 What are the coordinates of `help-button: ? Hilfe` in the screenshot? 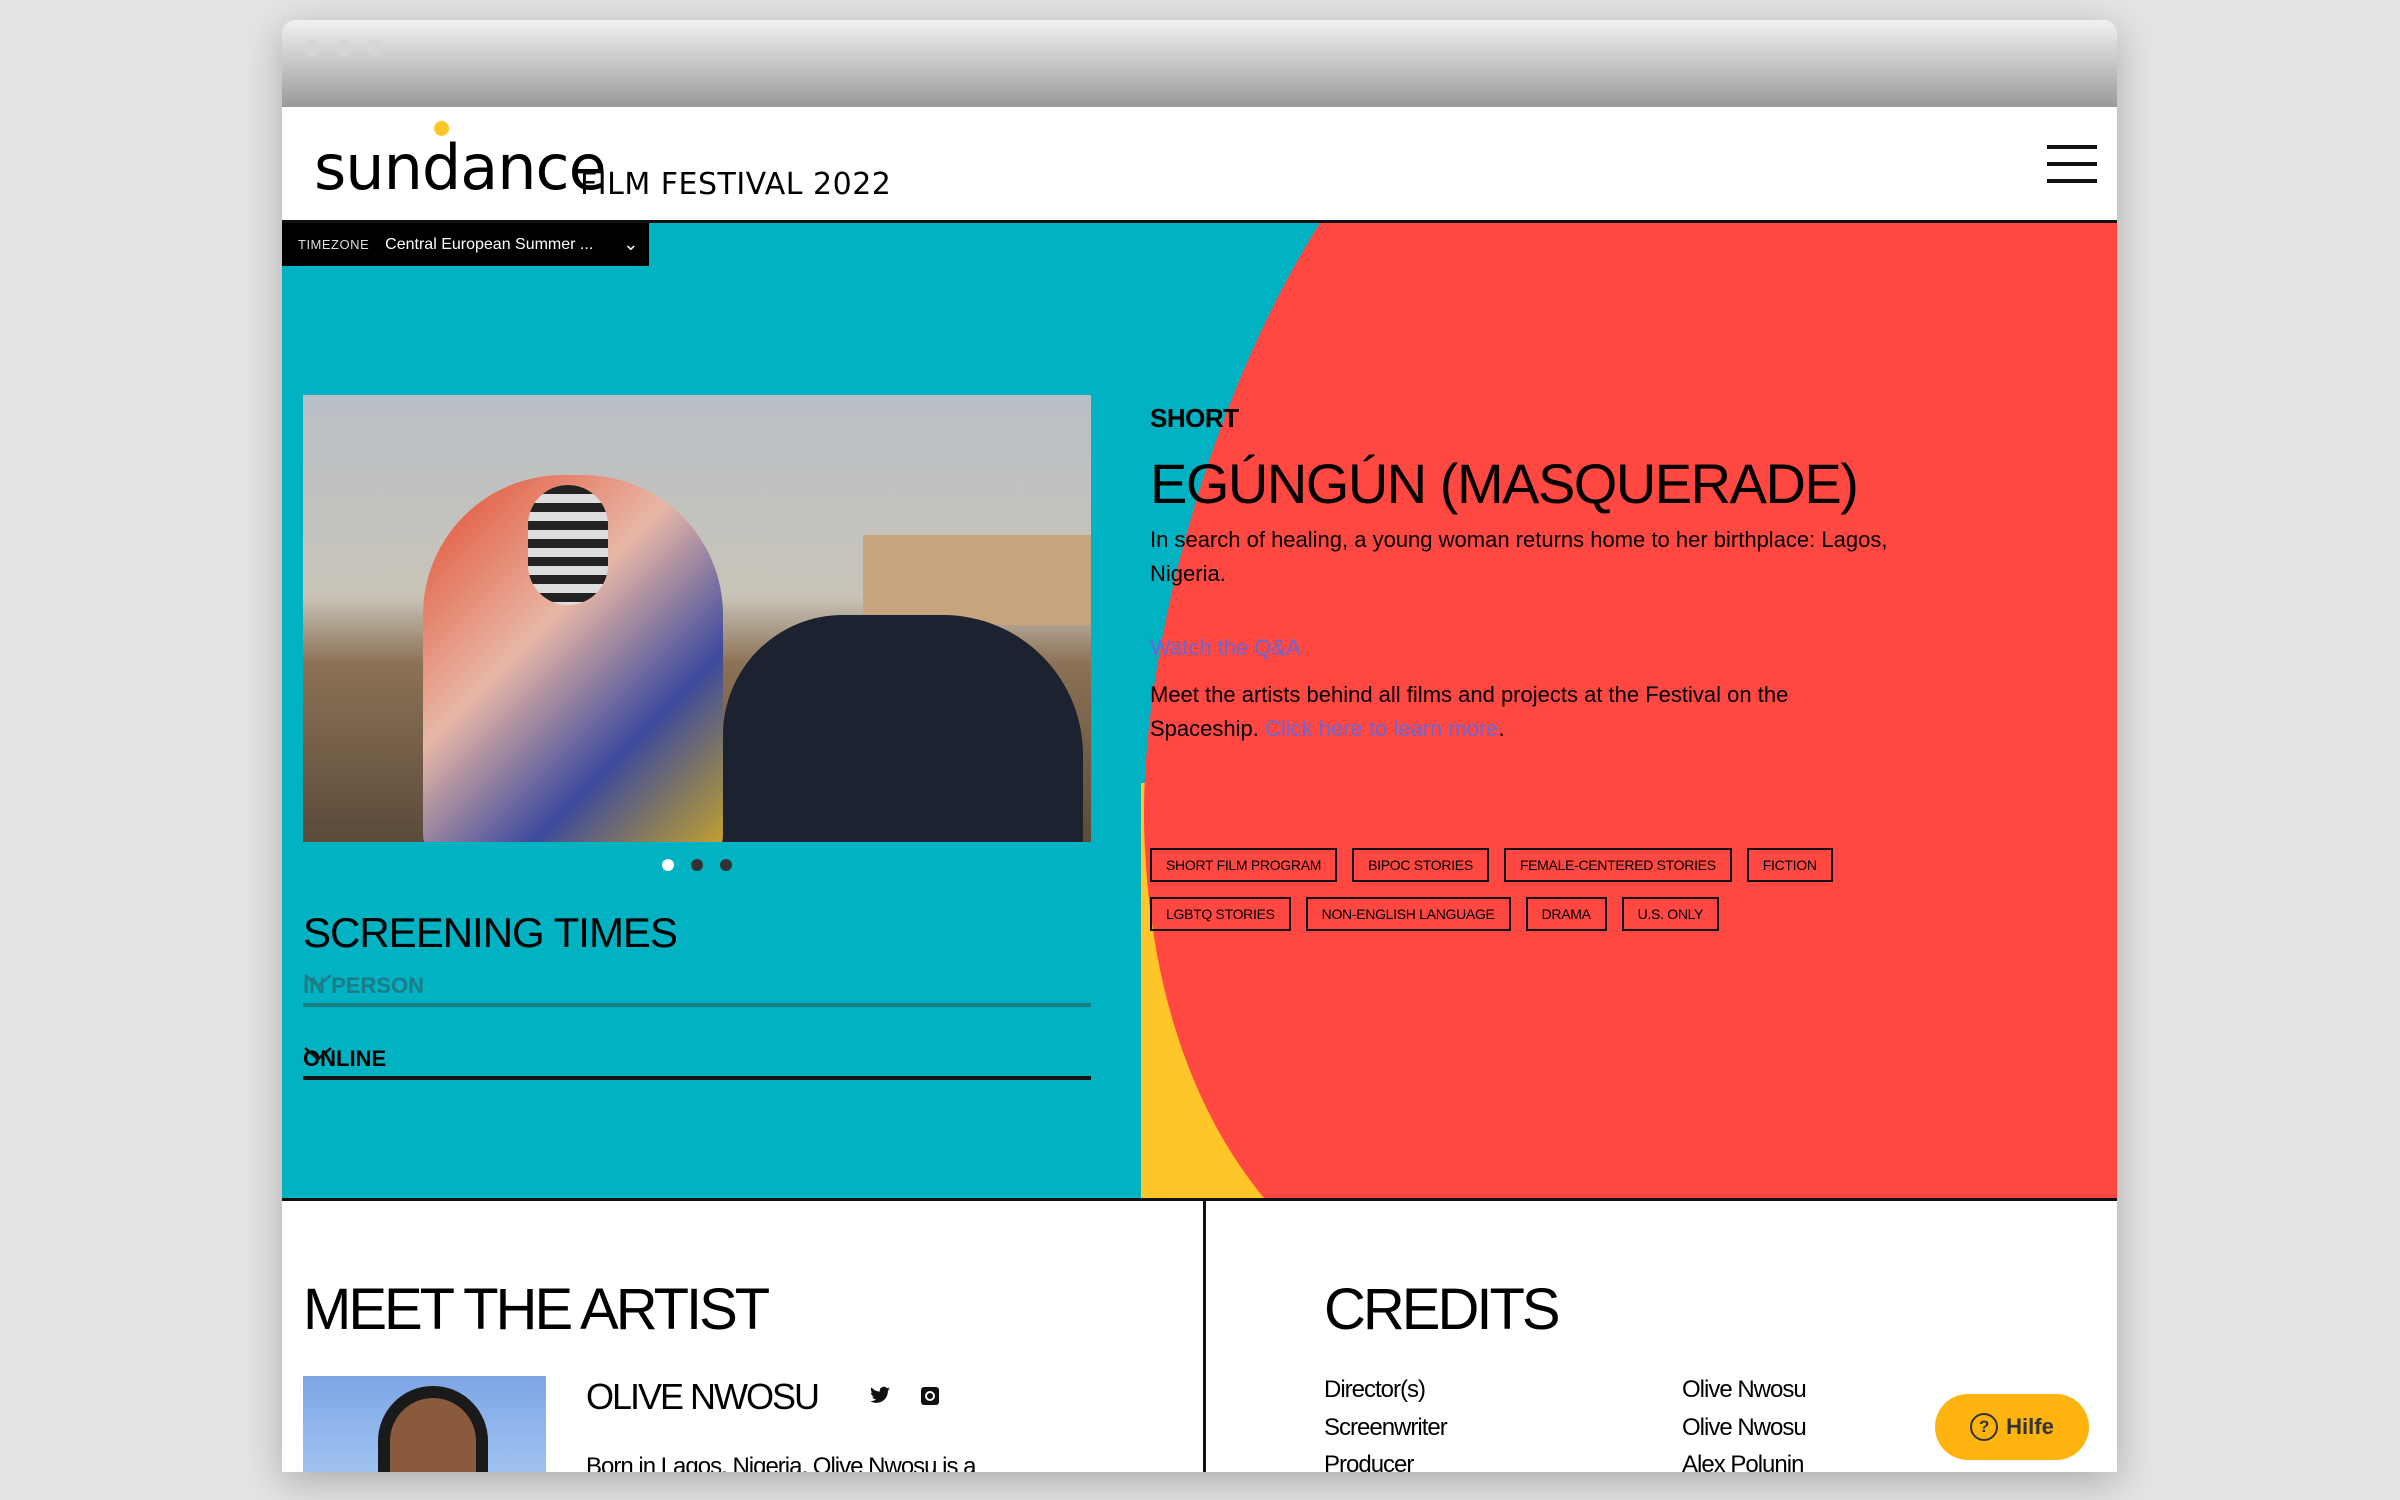 It's located at (2012, 1427).